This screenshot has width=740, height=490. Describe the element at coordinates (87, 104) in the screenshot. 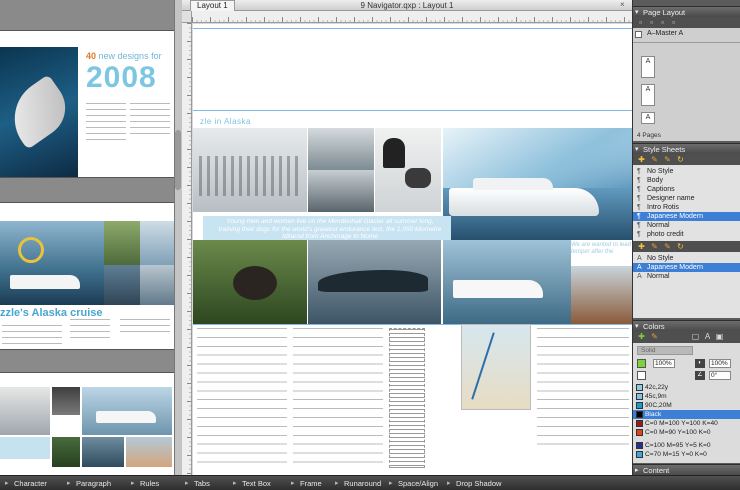

I see `navigator-spread-1: 40 new designs for 2008` at that location.